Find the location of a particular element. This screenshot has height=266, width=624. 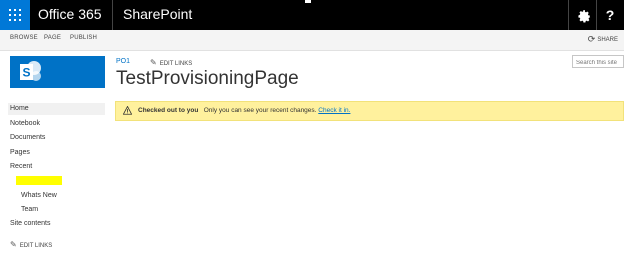

share-label: SHARE is located at coordinates (607, 40).